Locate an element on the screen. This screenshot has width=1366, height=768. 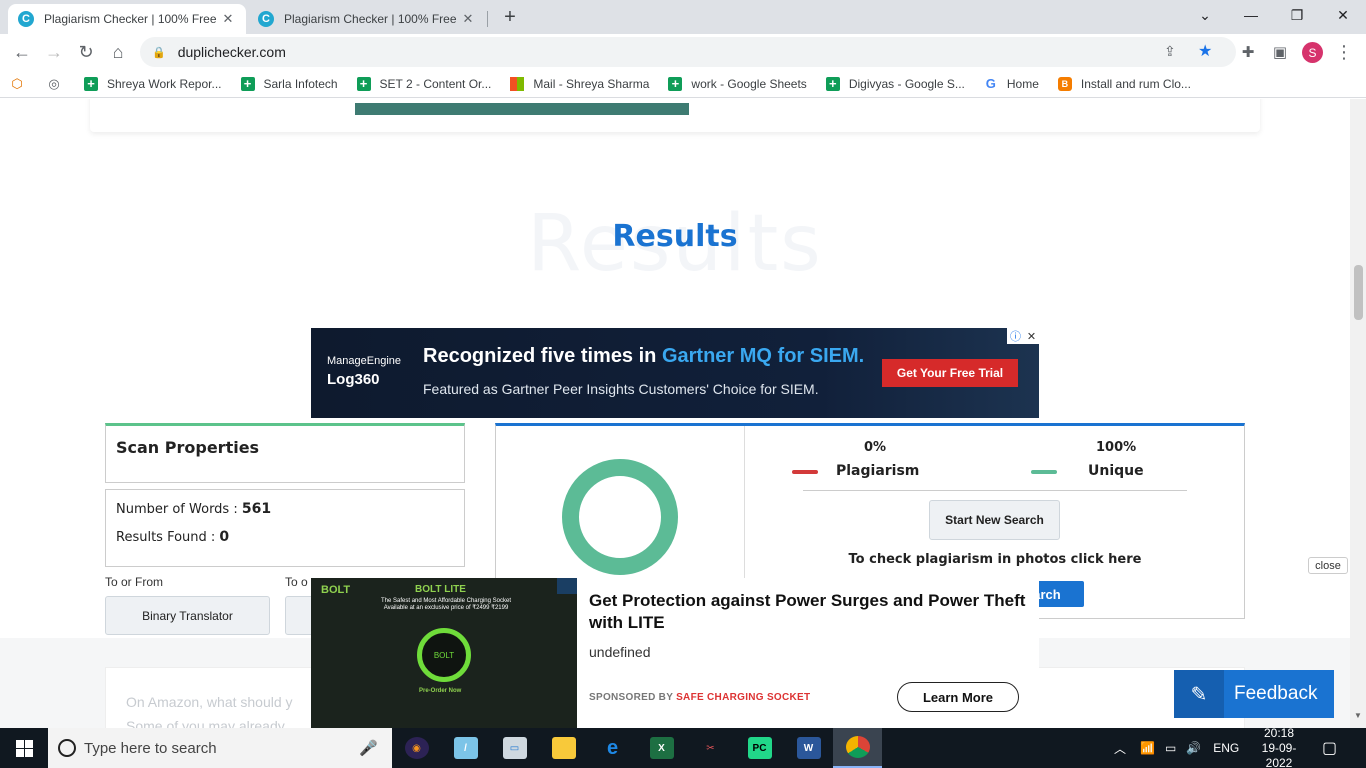
forward-arrow-icon: → is located at coordinates (54, 52).